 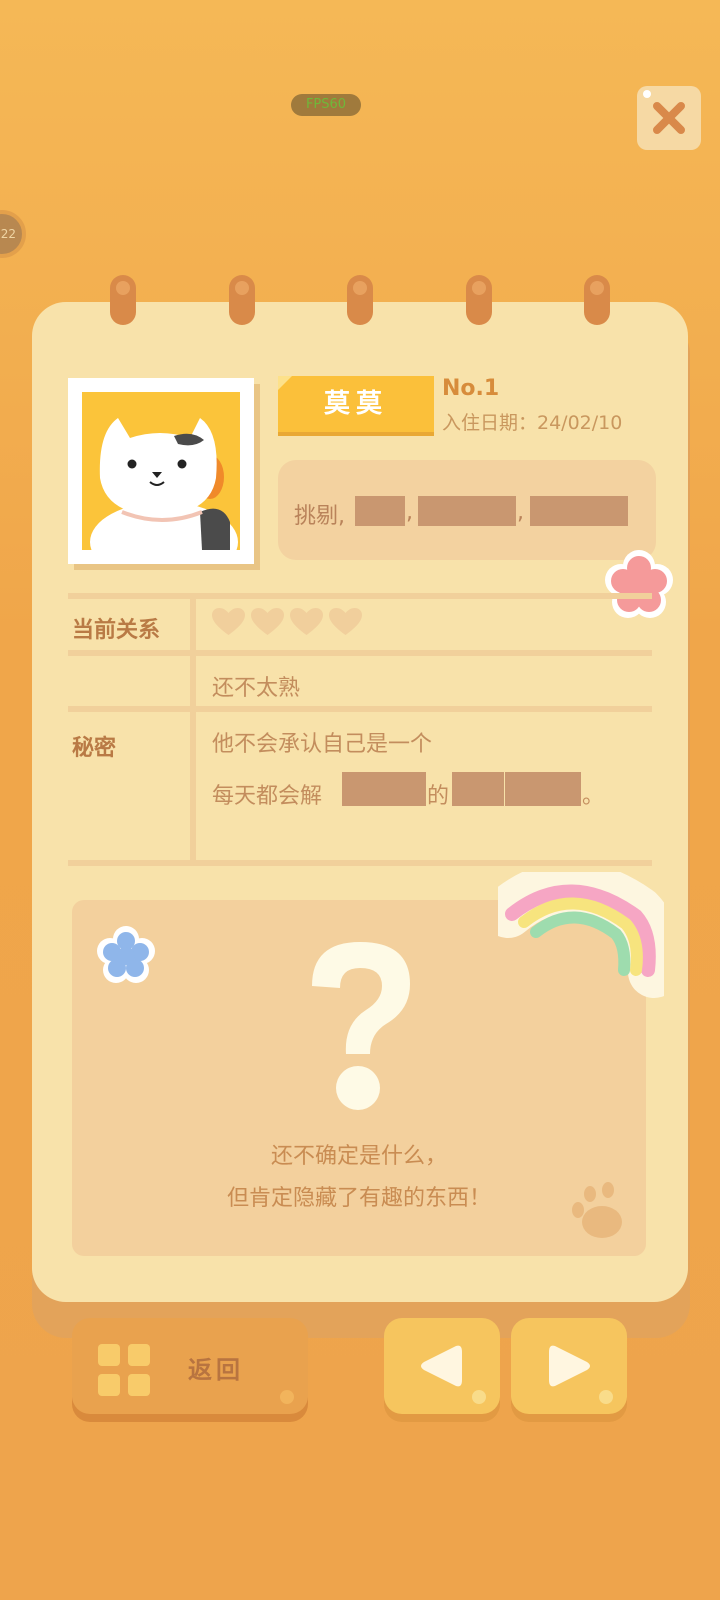 I want to click on arrow-left-icon, so click(x=441, y=1366).